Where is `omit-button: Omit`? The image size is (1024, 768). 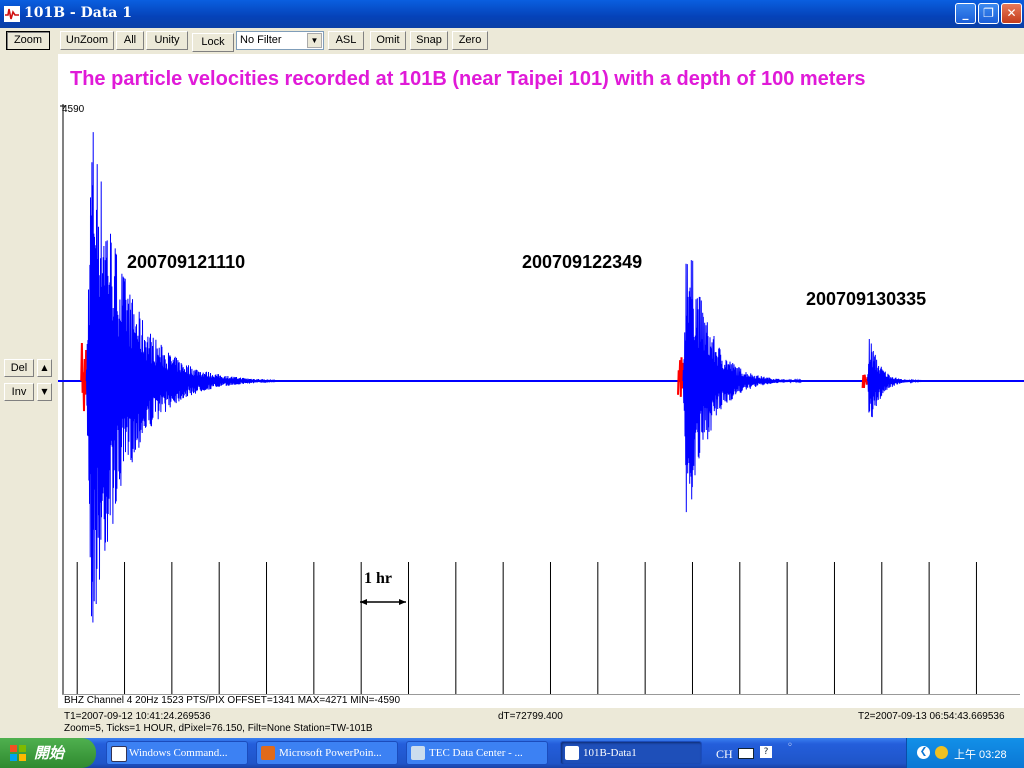 omit-button: Omit is located at coordinates (388, 40).